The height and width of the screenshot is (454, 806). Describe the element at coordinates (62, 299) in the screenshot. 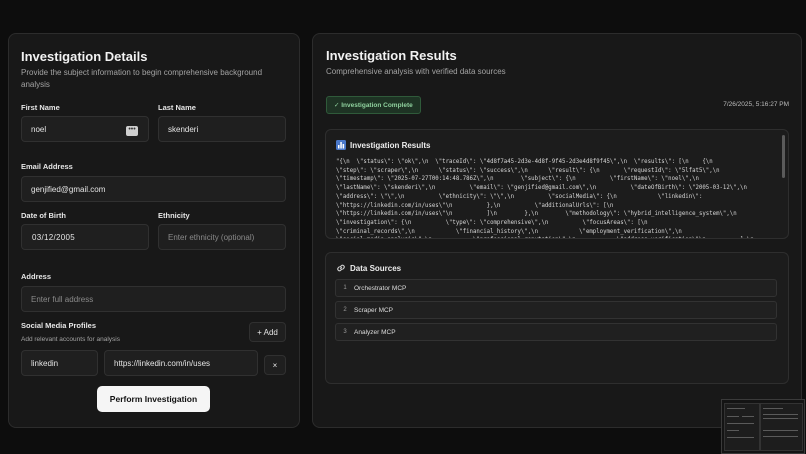

I see `address-placeholder: Enter full address` at that location.